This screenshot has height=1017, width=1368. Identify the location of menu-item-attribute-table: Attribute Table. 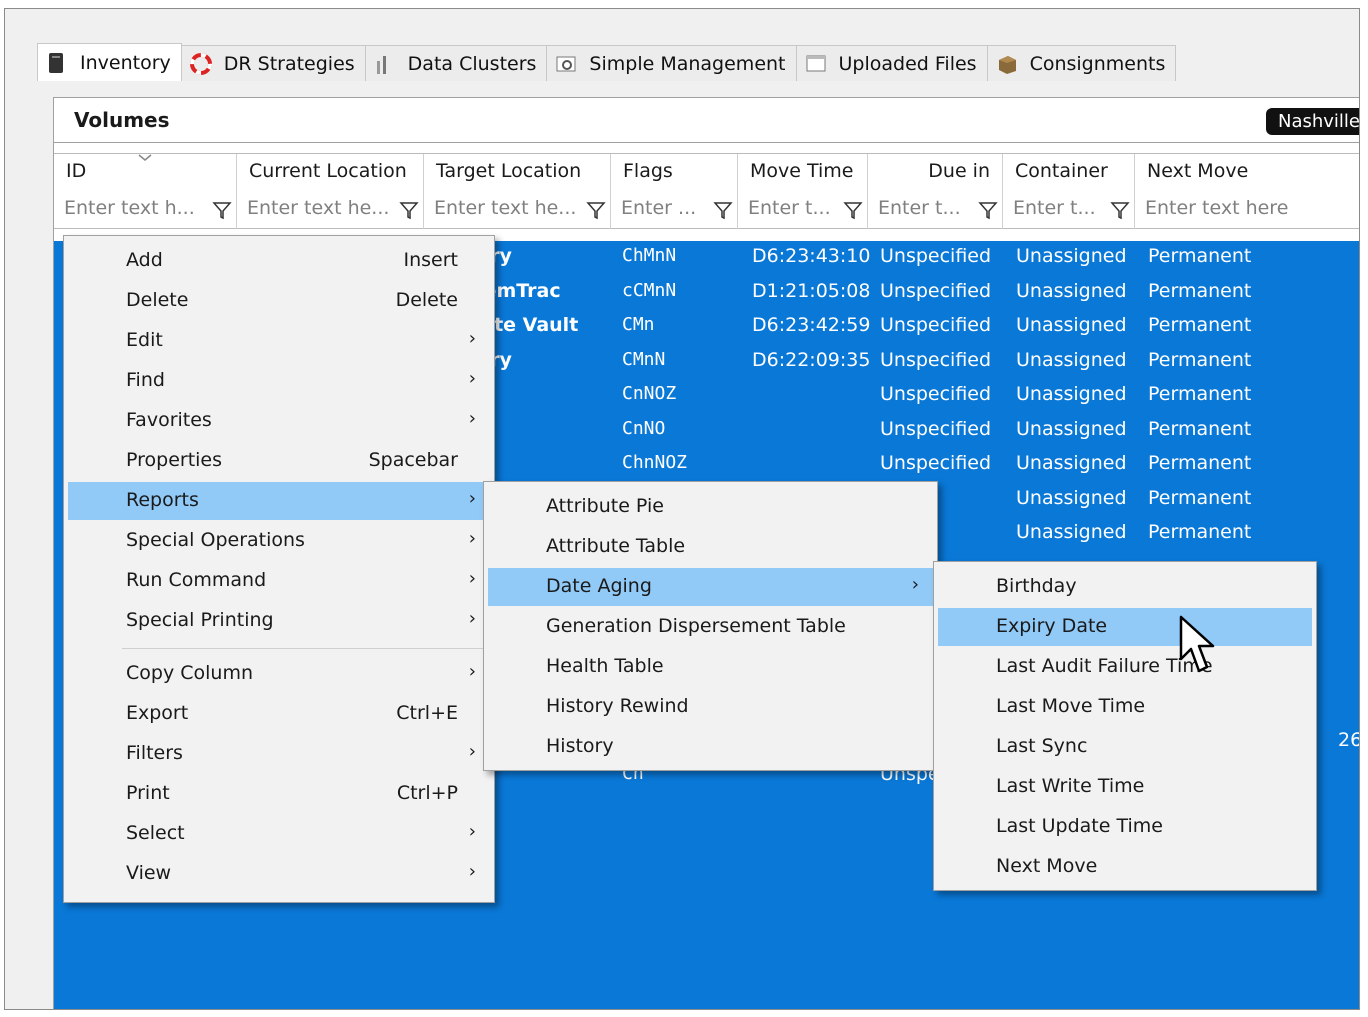
(710, 547).